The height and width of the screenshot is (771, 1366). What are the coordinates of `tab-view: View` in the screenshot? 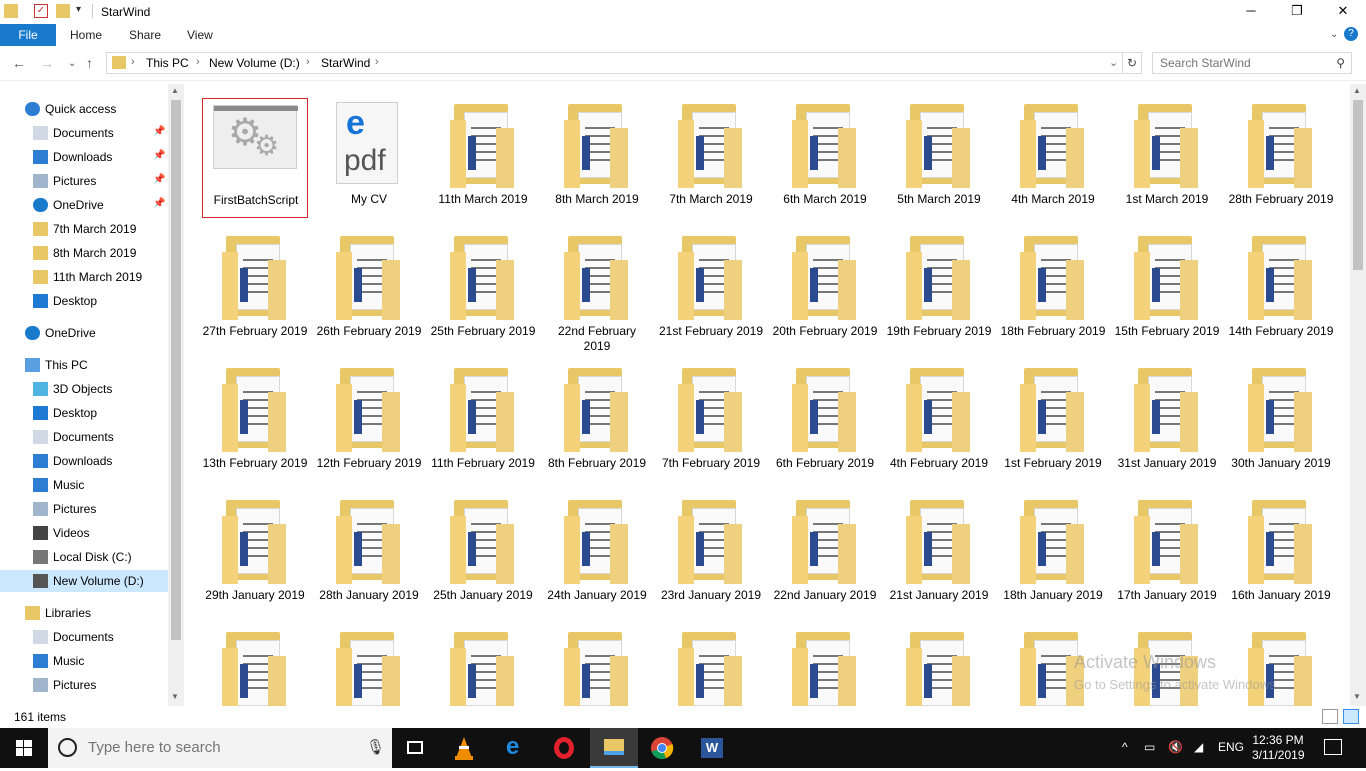 It's located at (200, 35).